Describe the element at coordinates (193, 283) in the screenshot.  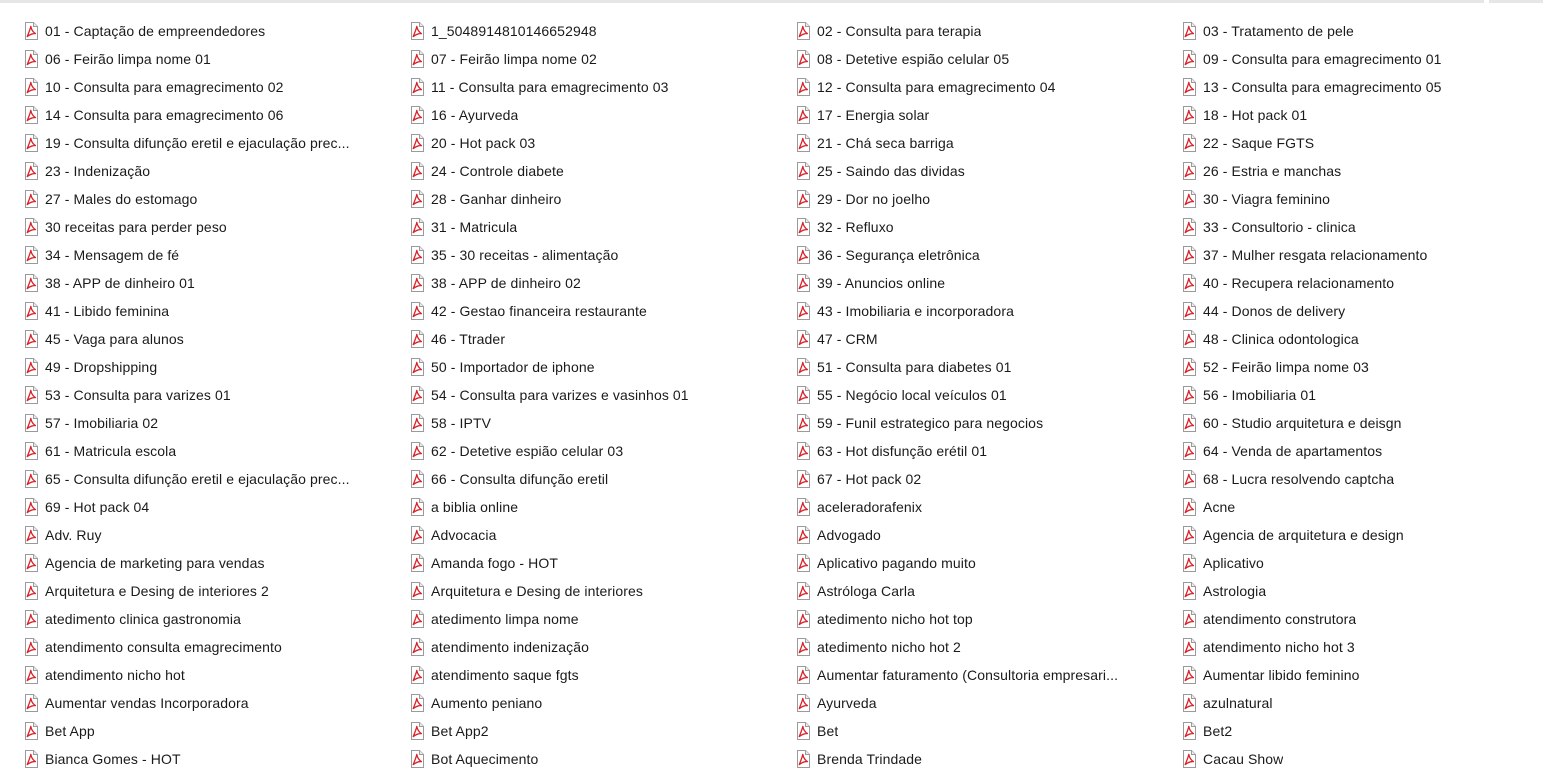
I see `file-item: 38 - APP de dinheiro 01` at that location.